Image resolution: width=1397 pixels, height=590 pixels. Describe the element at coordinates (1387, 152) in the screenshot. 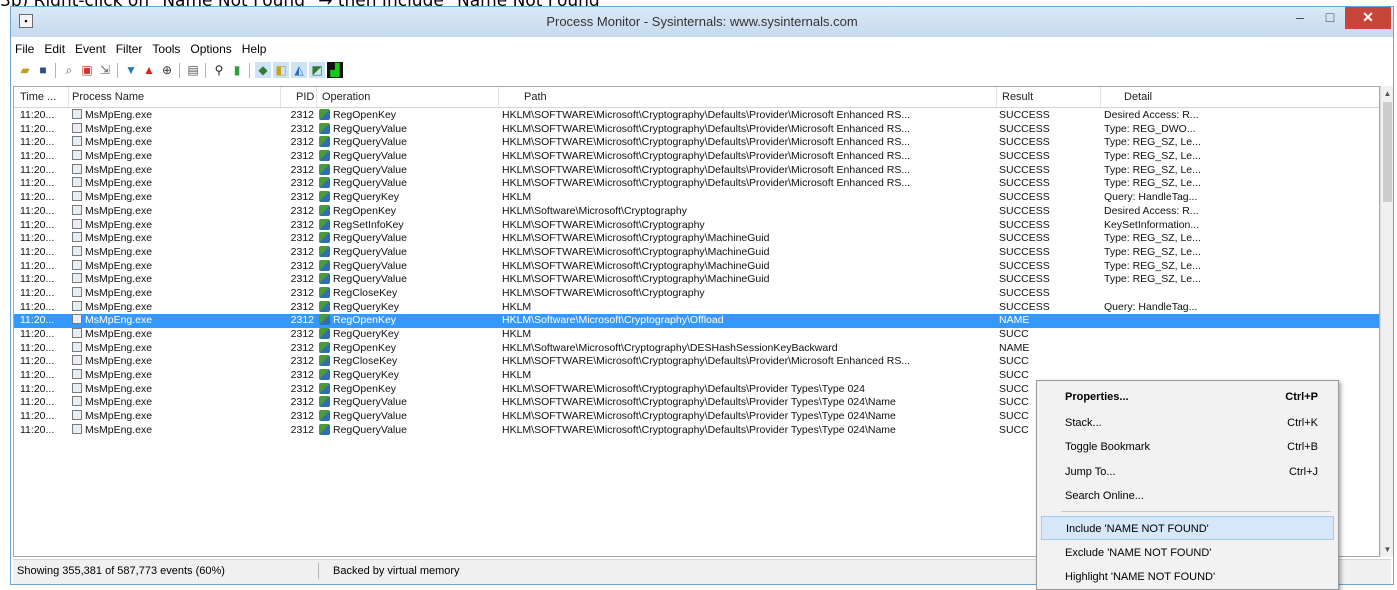

I see `scrollbar-thumb` at that location.